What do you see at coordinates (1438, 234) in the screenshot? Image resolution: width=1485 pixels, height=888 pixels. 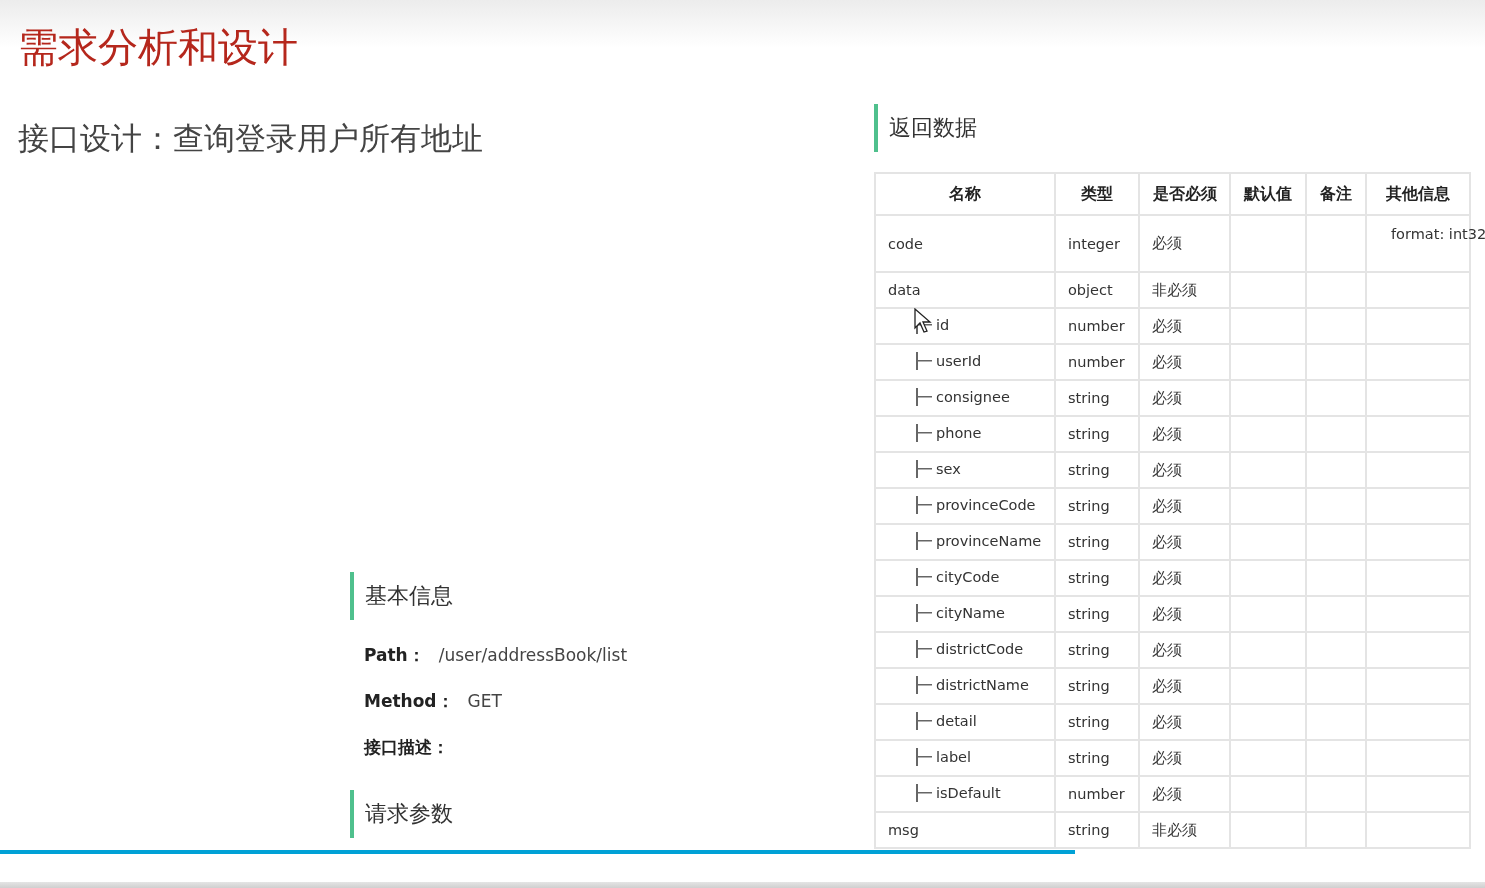 I see `table-cell: format: int32` at bounding box center [1438, 234].